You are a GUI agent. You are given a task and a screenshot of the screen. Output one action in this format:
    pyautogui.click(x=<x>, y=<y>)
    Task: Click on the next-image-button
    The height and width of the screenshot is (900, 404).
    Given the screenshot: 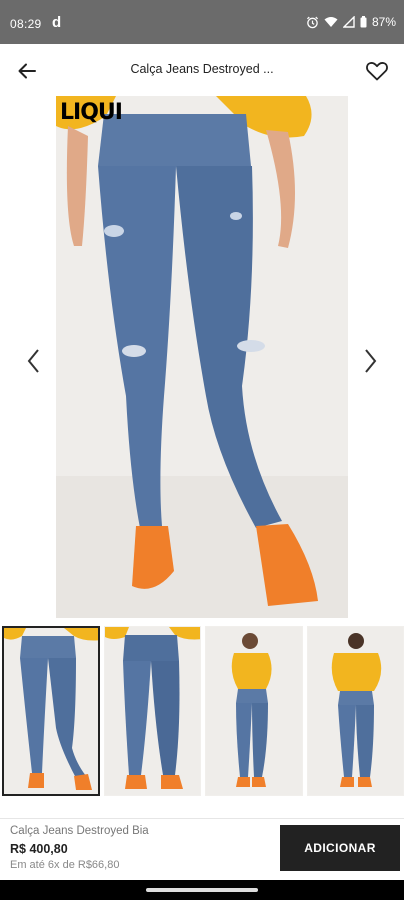 What is the action you would take?
    pyautogui.click(x=370, y=361)
    